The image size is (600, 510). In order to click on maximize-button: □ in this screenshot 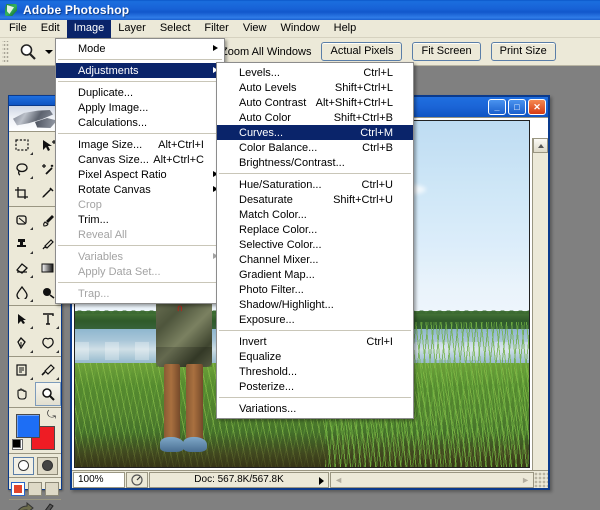, I will do `click(517, 107)`.